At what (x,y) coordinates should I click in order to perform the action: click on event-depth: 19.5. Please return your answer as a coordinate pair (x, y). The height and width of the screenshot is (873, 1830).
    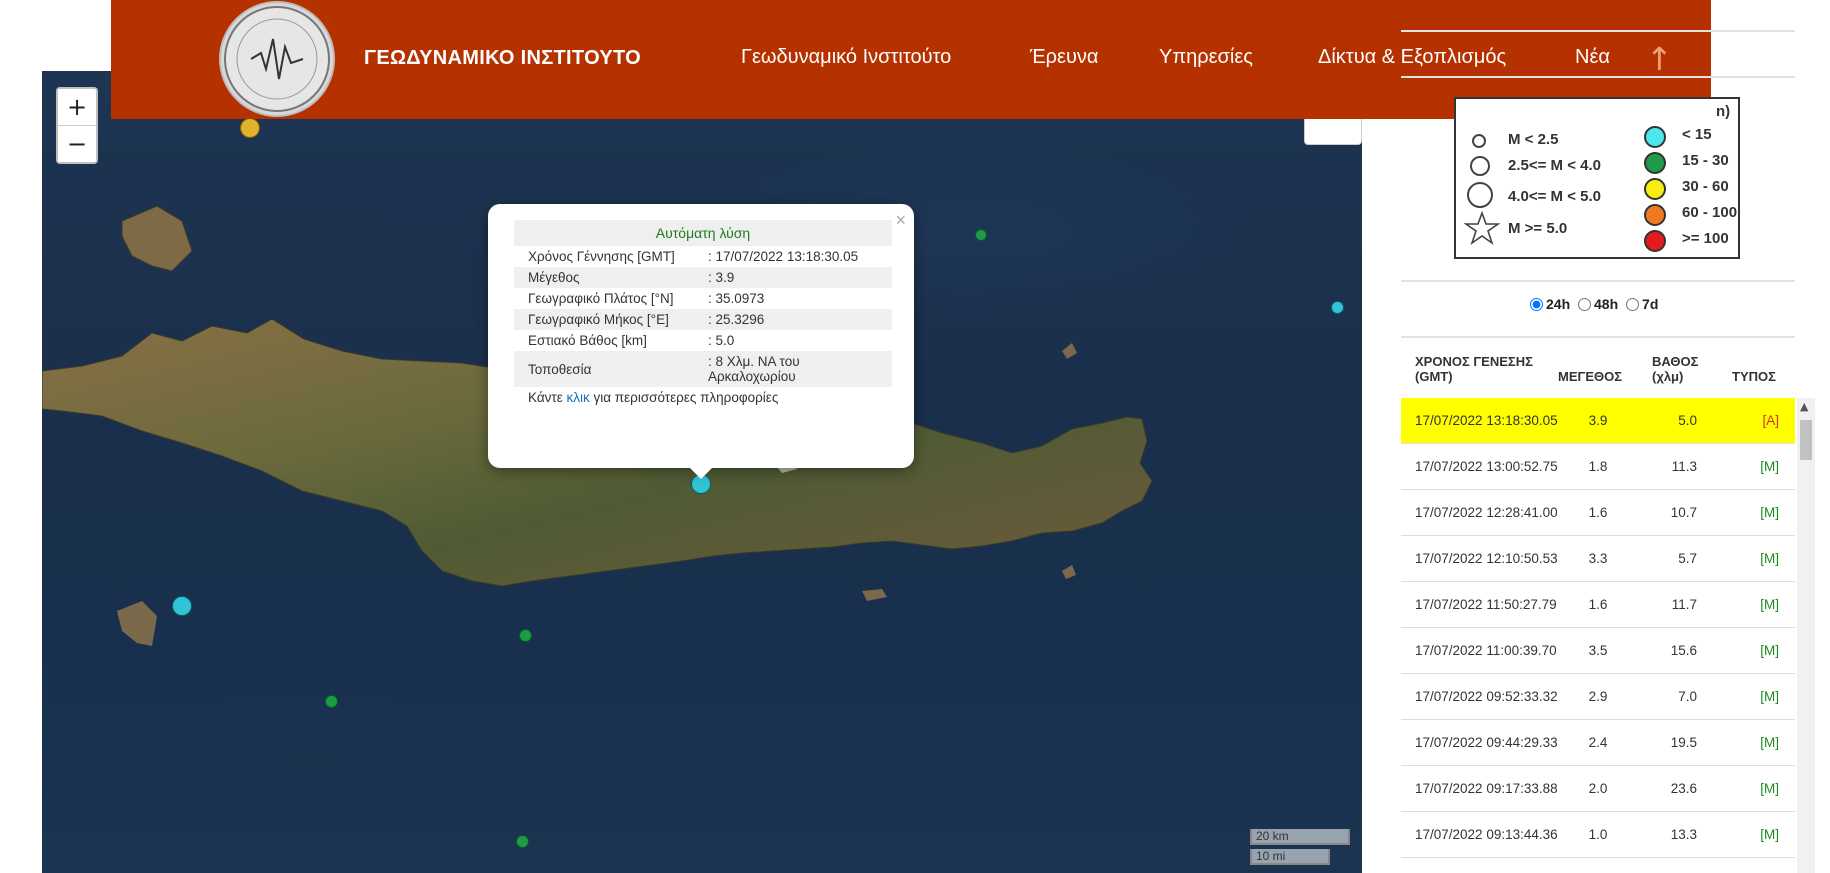
    Looking at the image, I should click on (1683, 742).